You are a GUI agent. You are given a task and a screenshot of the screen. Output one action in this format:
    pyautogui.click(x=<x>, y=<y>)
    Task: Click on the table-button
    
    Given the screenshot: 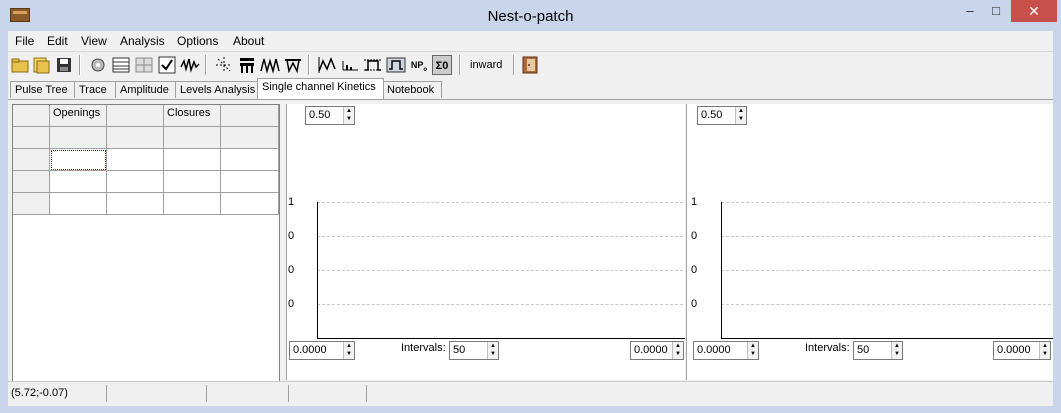 What is the action you would take?
    pyautogui.click(x=121, y=65)
    